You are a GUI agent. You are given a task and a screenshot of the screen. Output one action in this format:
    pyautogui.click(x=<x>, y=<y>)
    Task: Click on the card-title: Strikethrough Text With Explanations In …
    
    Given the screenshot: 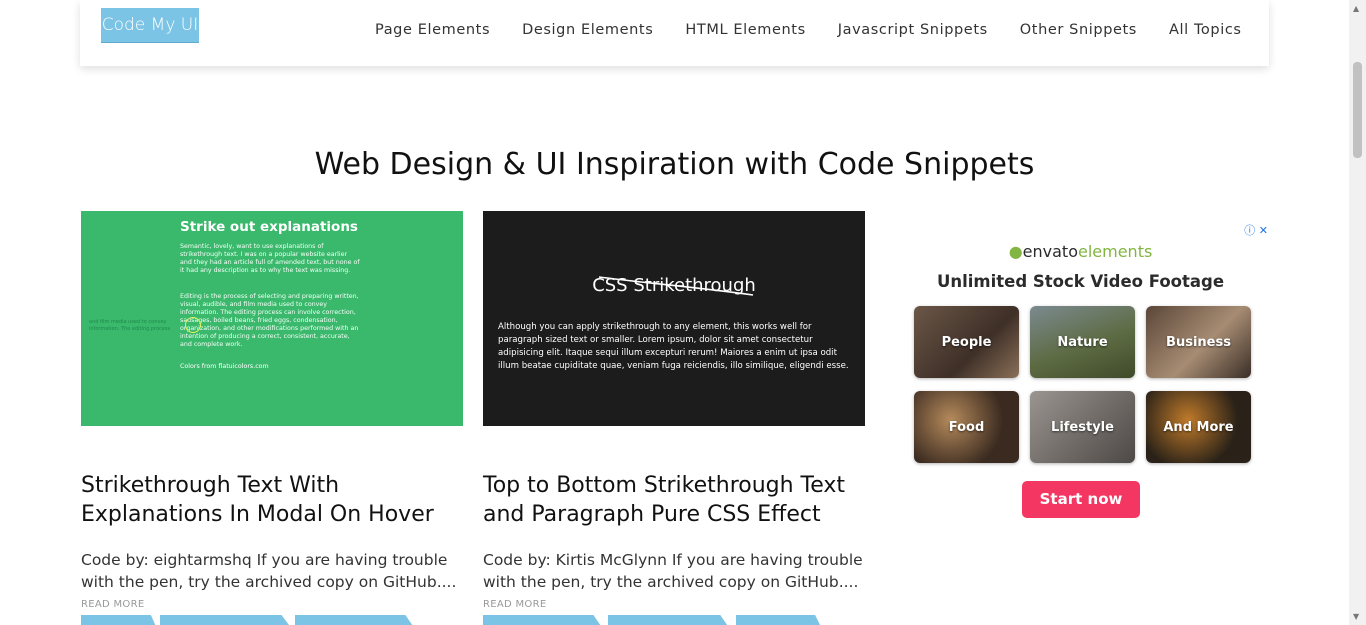 What is the action you would take?
    pyautogui.click(x=272, y=500)
    